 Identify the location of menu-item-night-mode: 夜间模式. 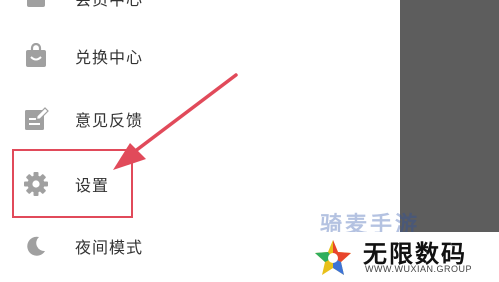
(150, 246).